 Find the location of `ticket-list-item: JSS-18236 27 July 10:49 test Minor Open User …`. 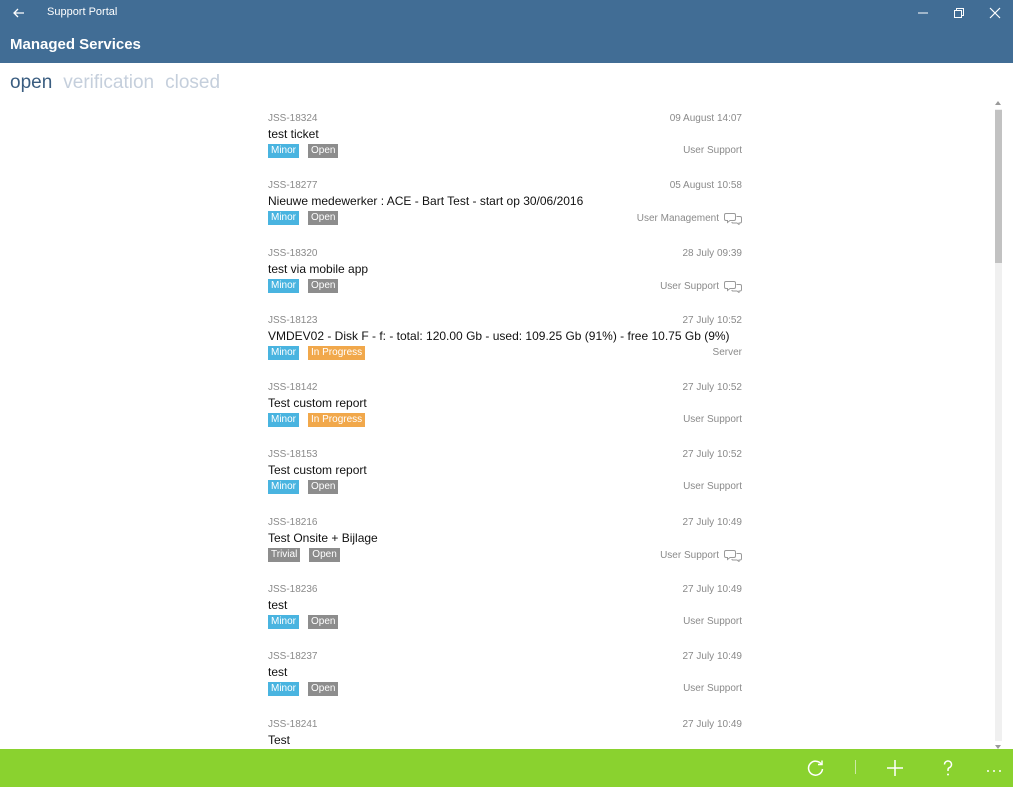

ticket-list-item: JSS-18236 27 July 10:49 test Minor Open User … is located at coordinates (506, 615).